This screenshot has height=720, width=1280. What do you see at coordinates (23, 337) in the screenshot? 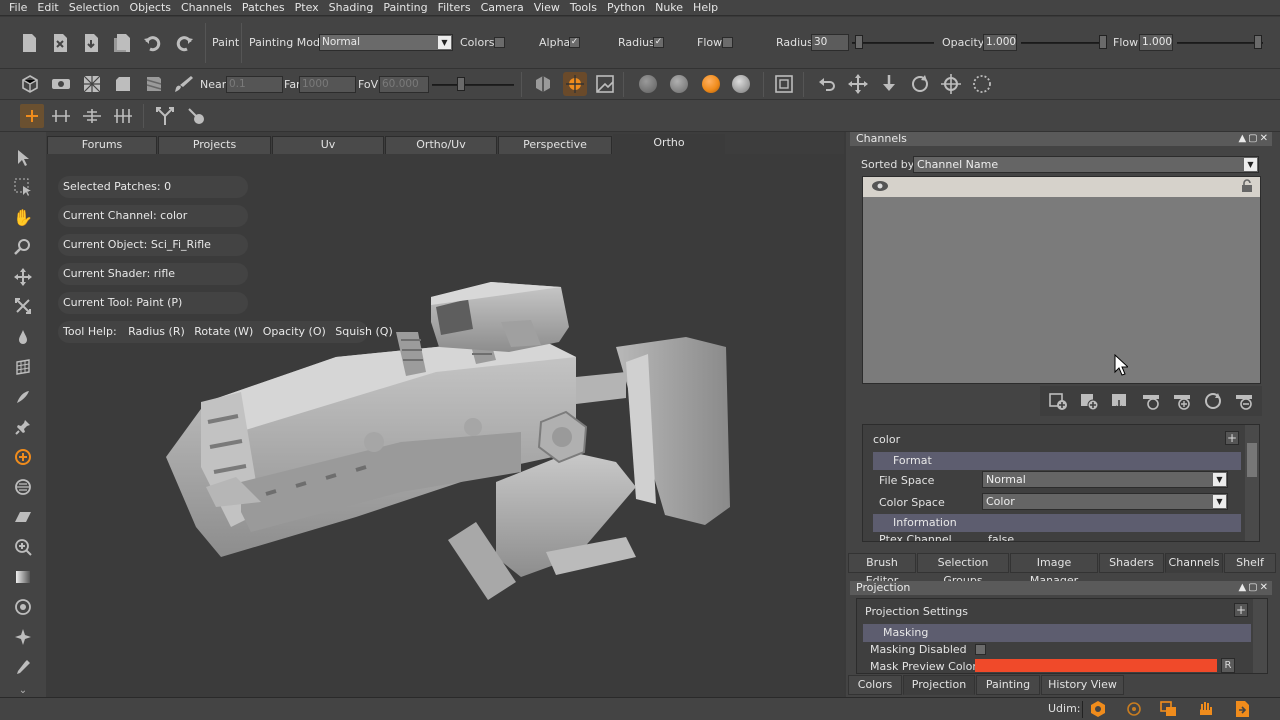
I see `paint-drop-icon` at bounding box center [23, 337].